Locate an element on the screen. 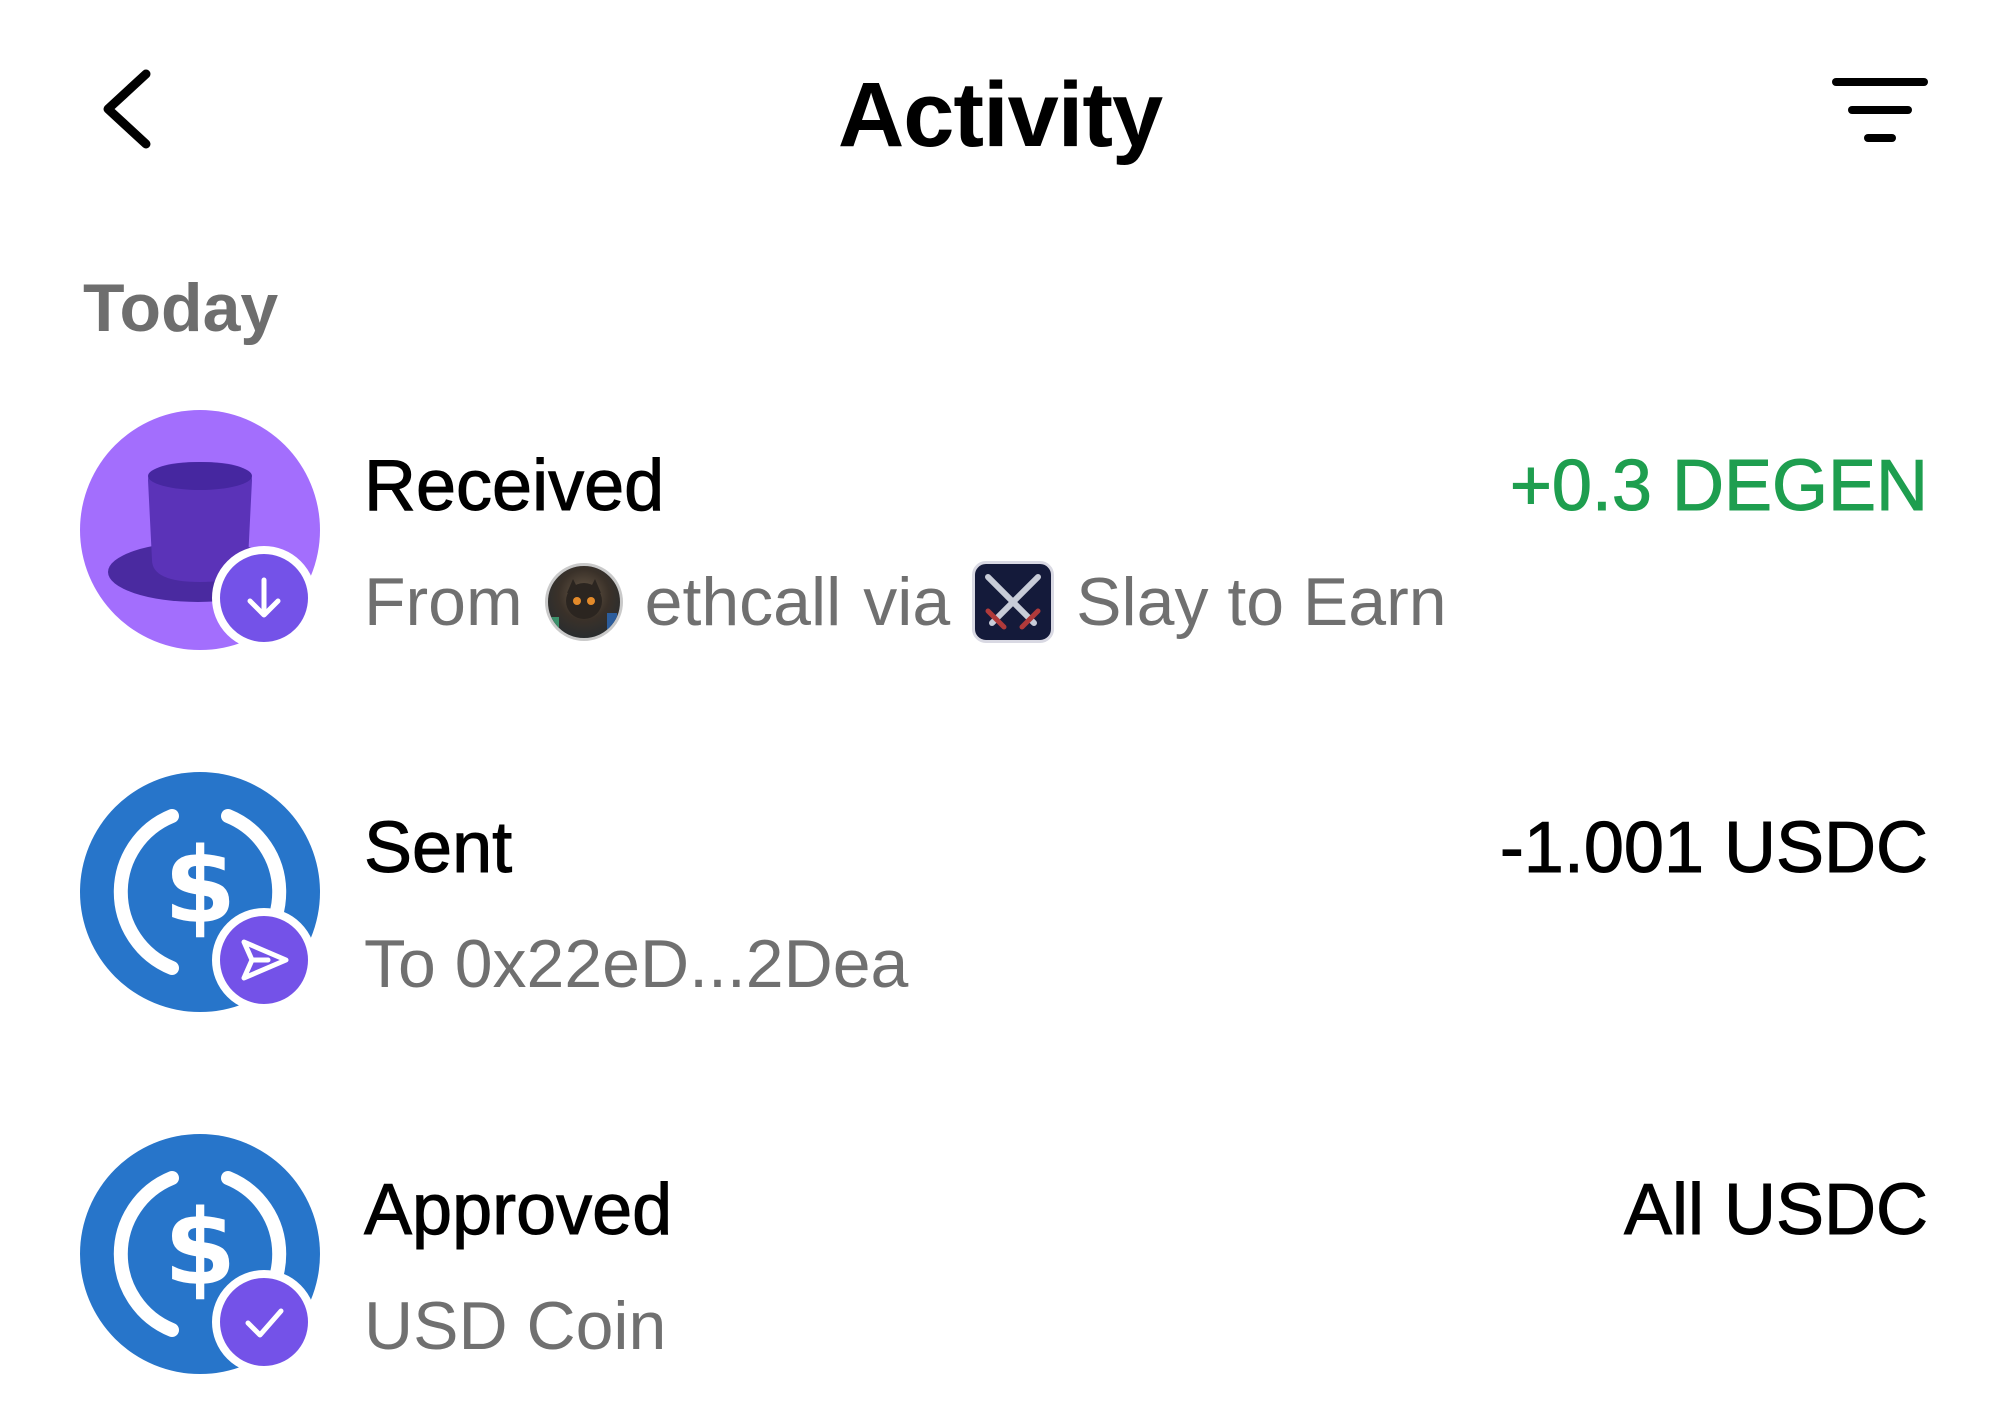 Image resolution: width=2000 pixels, height=1426 pixels. page-title: Activity is located at coordinates (1000, 115).